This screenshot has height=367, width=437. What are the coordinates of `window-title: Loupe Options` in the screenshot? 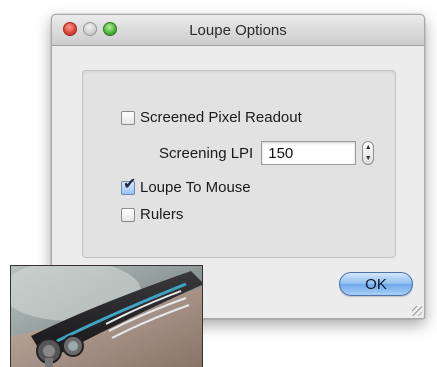 It's located at (238, 30).